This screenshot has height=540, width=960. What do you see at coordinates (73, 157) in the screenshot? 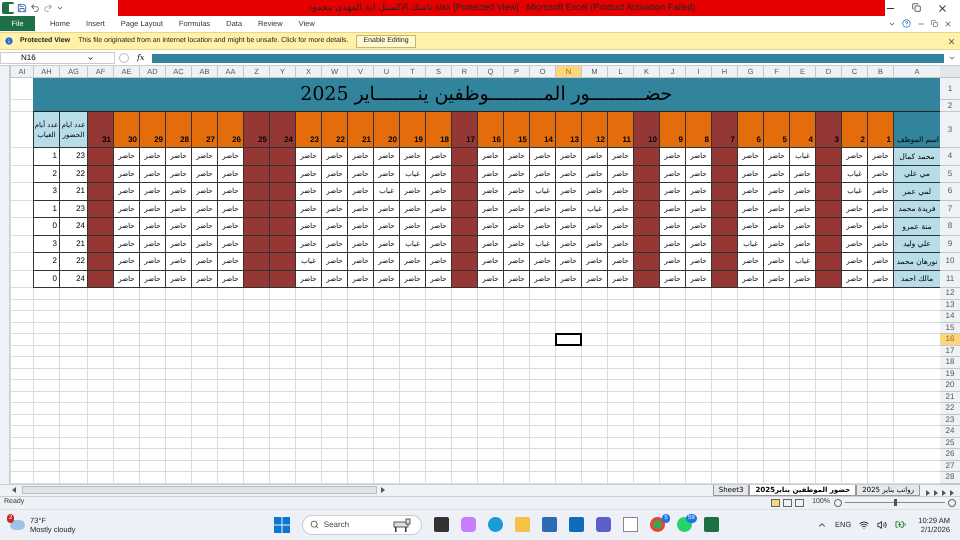
I see `present-count: 23` at bounding box center [73, 157].